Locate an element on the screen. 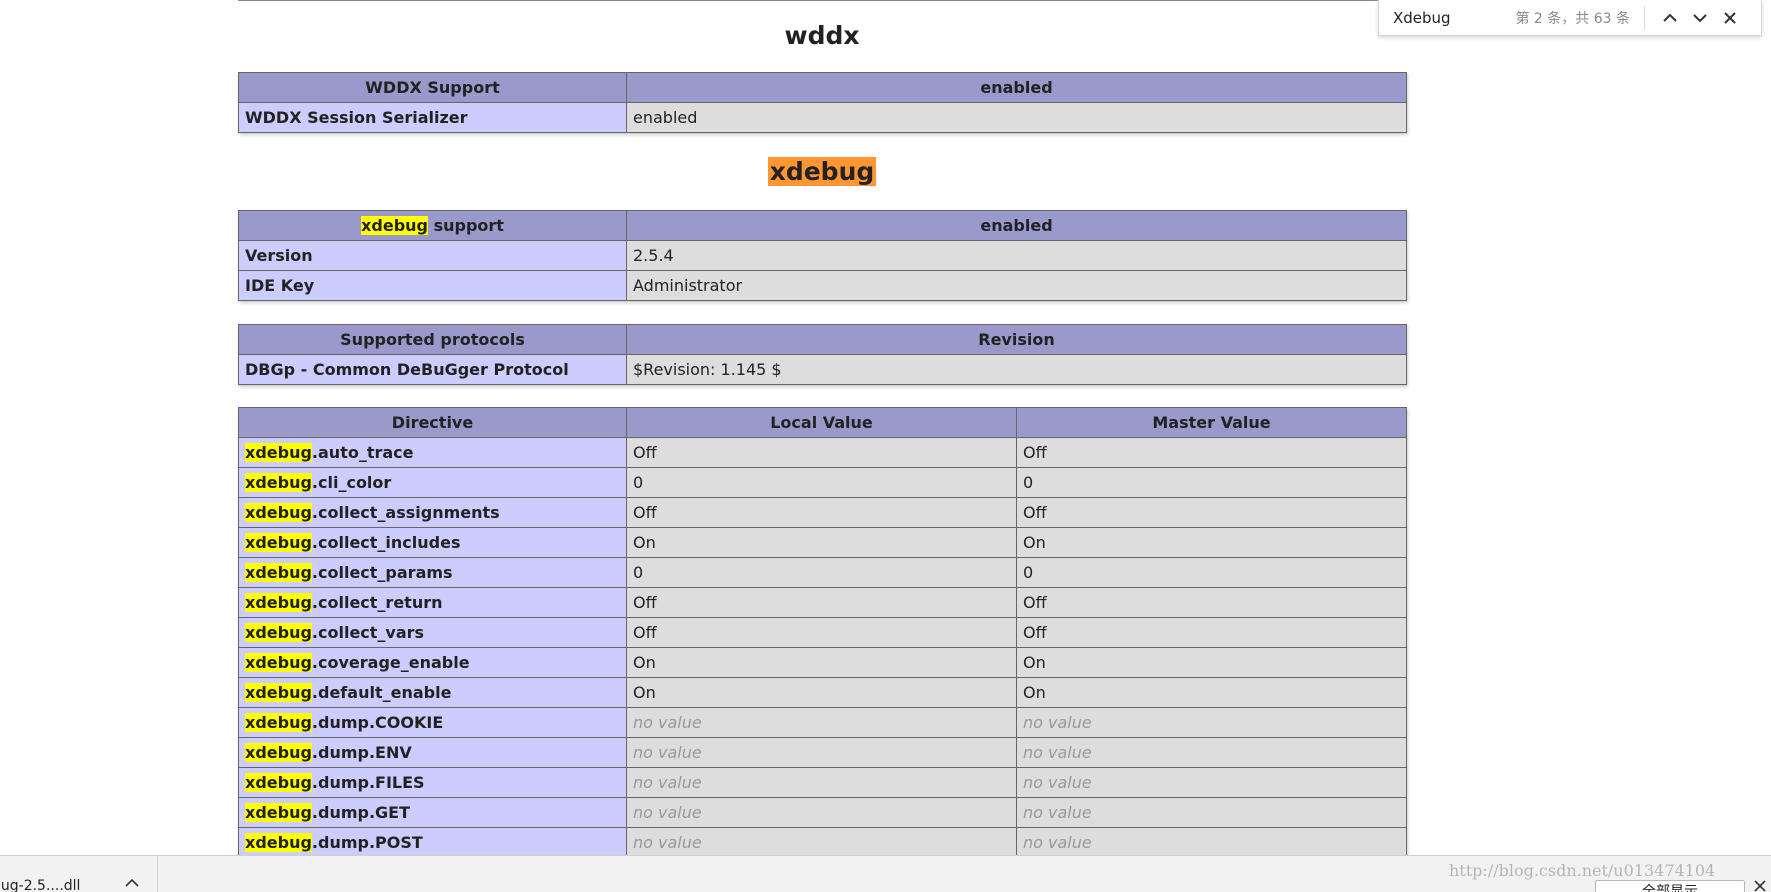  download-bar: bug-2.5....dll 全部显示 is located at coordinates (885, 873).